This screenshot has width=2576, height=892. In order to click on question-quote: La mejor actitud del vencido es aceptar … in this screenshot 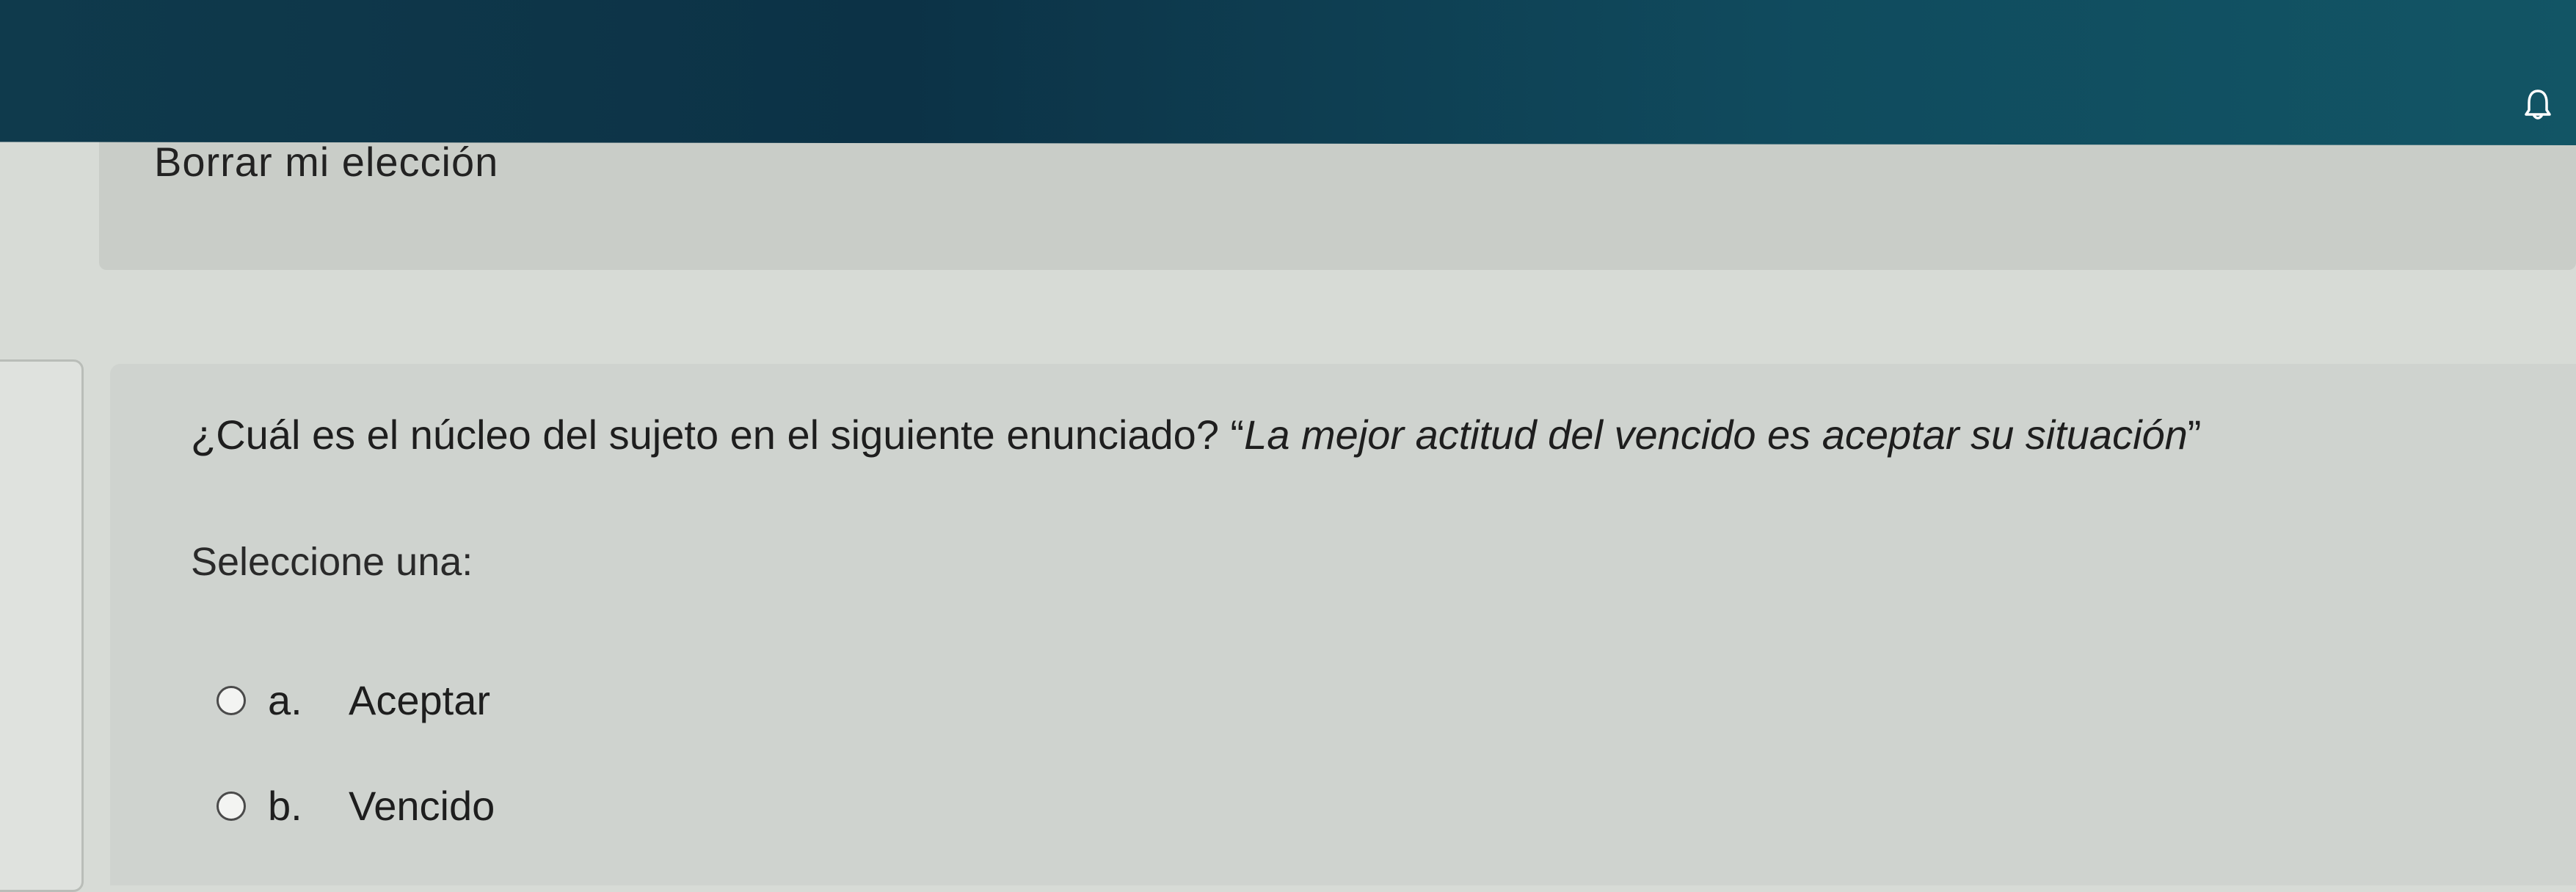, I will do `click(1716, 435)`.